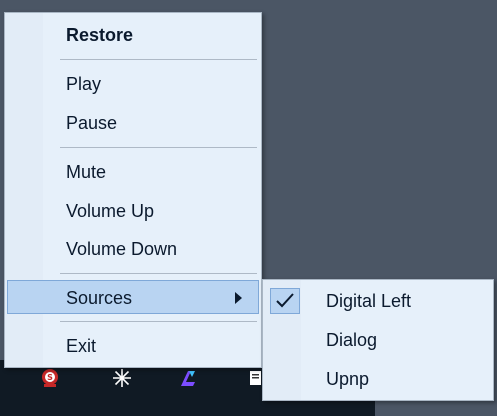 The width and height of the screenshot is (497, 416). Describe the element at coordinates (122, 378) in the screenshot. I see `white-burst-icon` at that location.